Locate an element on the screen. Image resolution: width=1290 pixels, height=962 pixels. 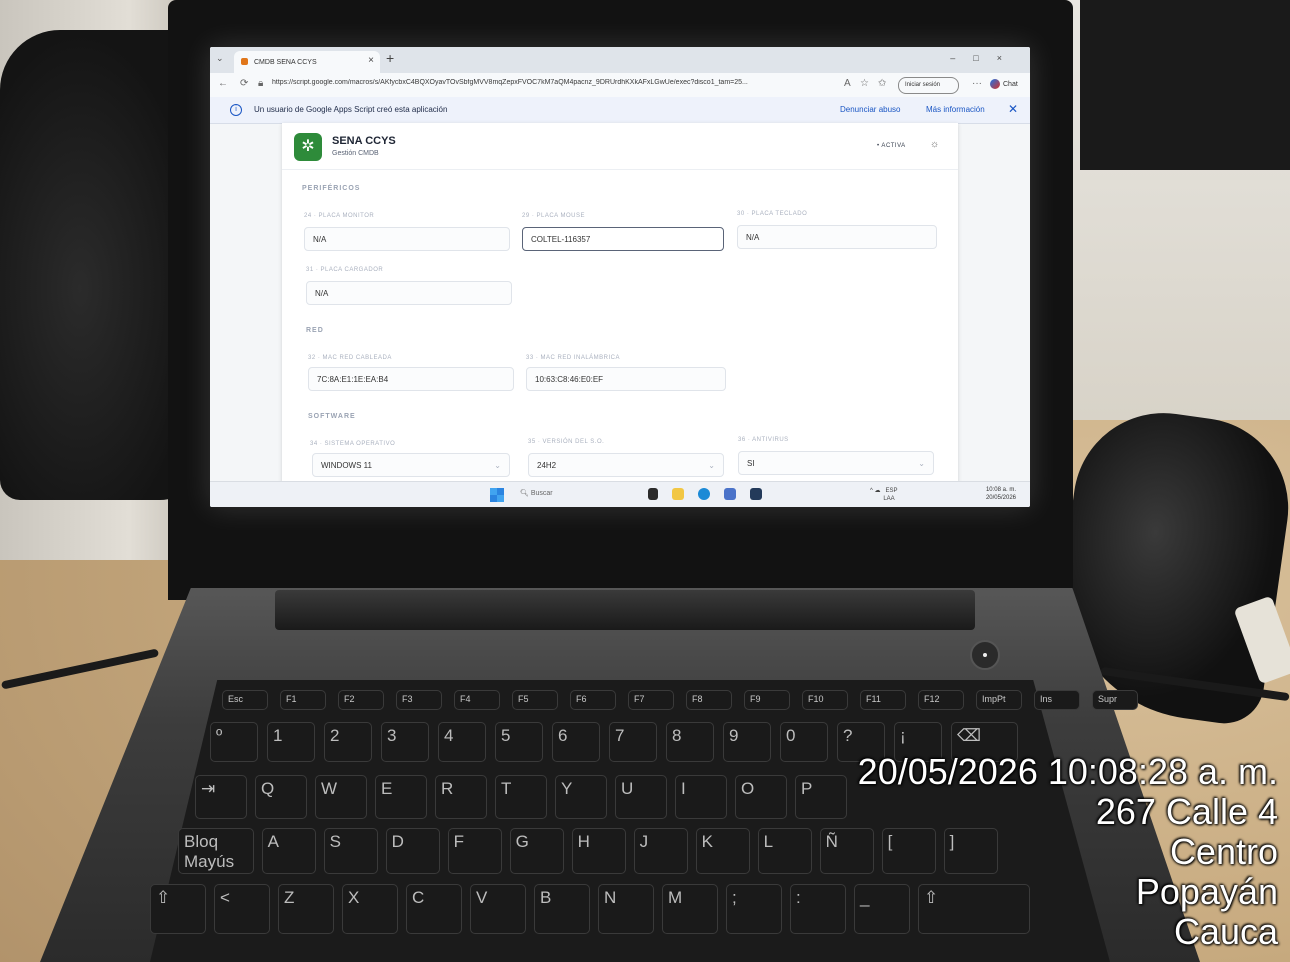
key-x: X is located at coordinates (370, 909).